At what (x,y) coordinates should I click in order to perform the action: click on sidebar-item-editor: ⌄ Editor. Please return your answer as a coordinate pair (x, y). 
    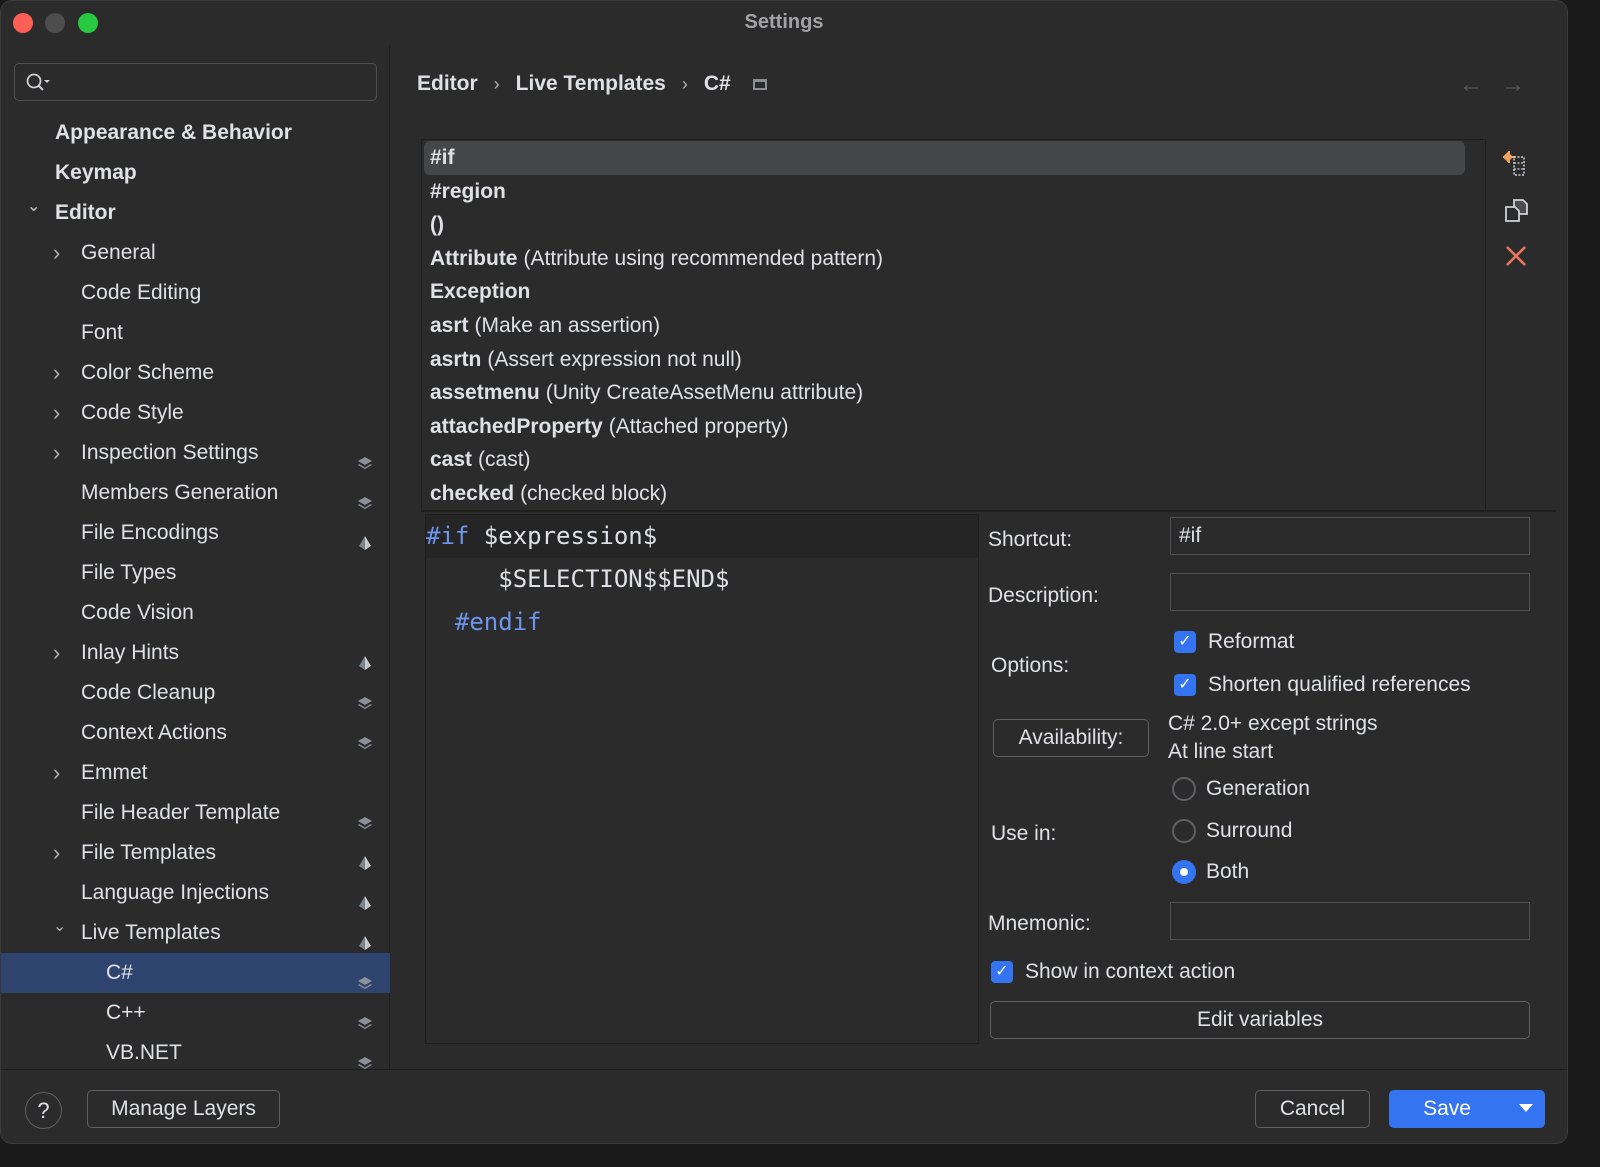
    Looking at the image, I should click on (195, 213).